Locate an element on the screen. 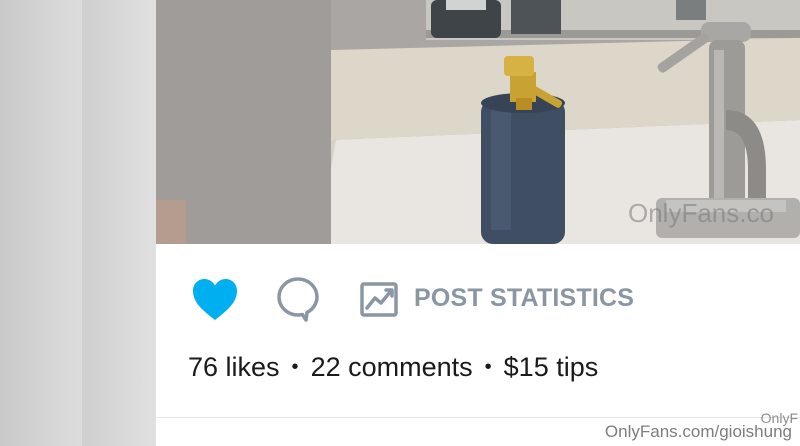 This screenshot has width=800, height=446. comment-bubble-icon is located at coordinates (298, 299).